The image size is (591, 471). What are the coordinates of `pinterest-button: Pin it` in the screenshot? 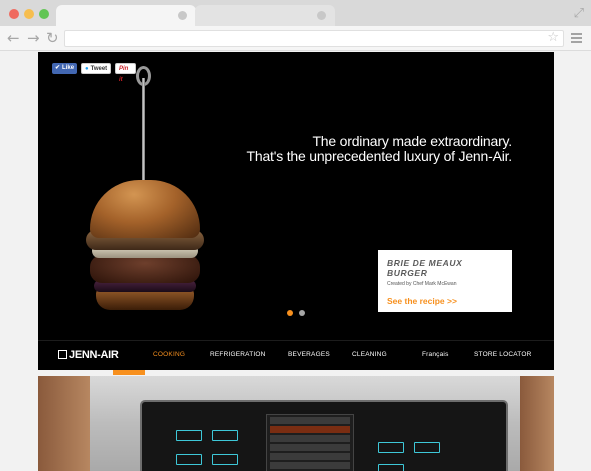 It's located at (125, 73).